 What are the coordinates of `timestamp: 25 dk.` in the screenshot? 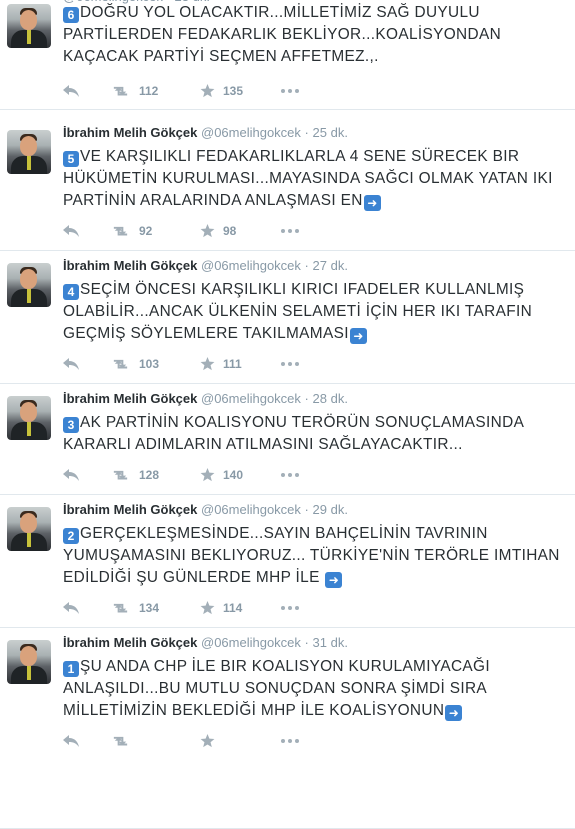 It's located at (330, 132).